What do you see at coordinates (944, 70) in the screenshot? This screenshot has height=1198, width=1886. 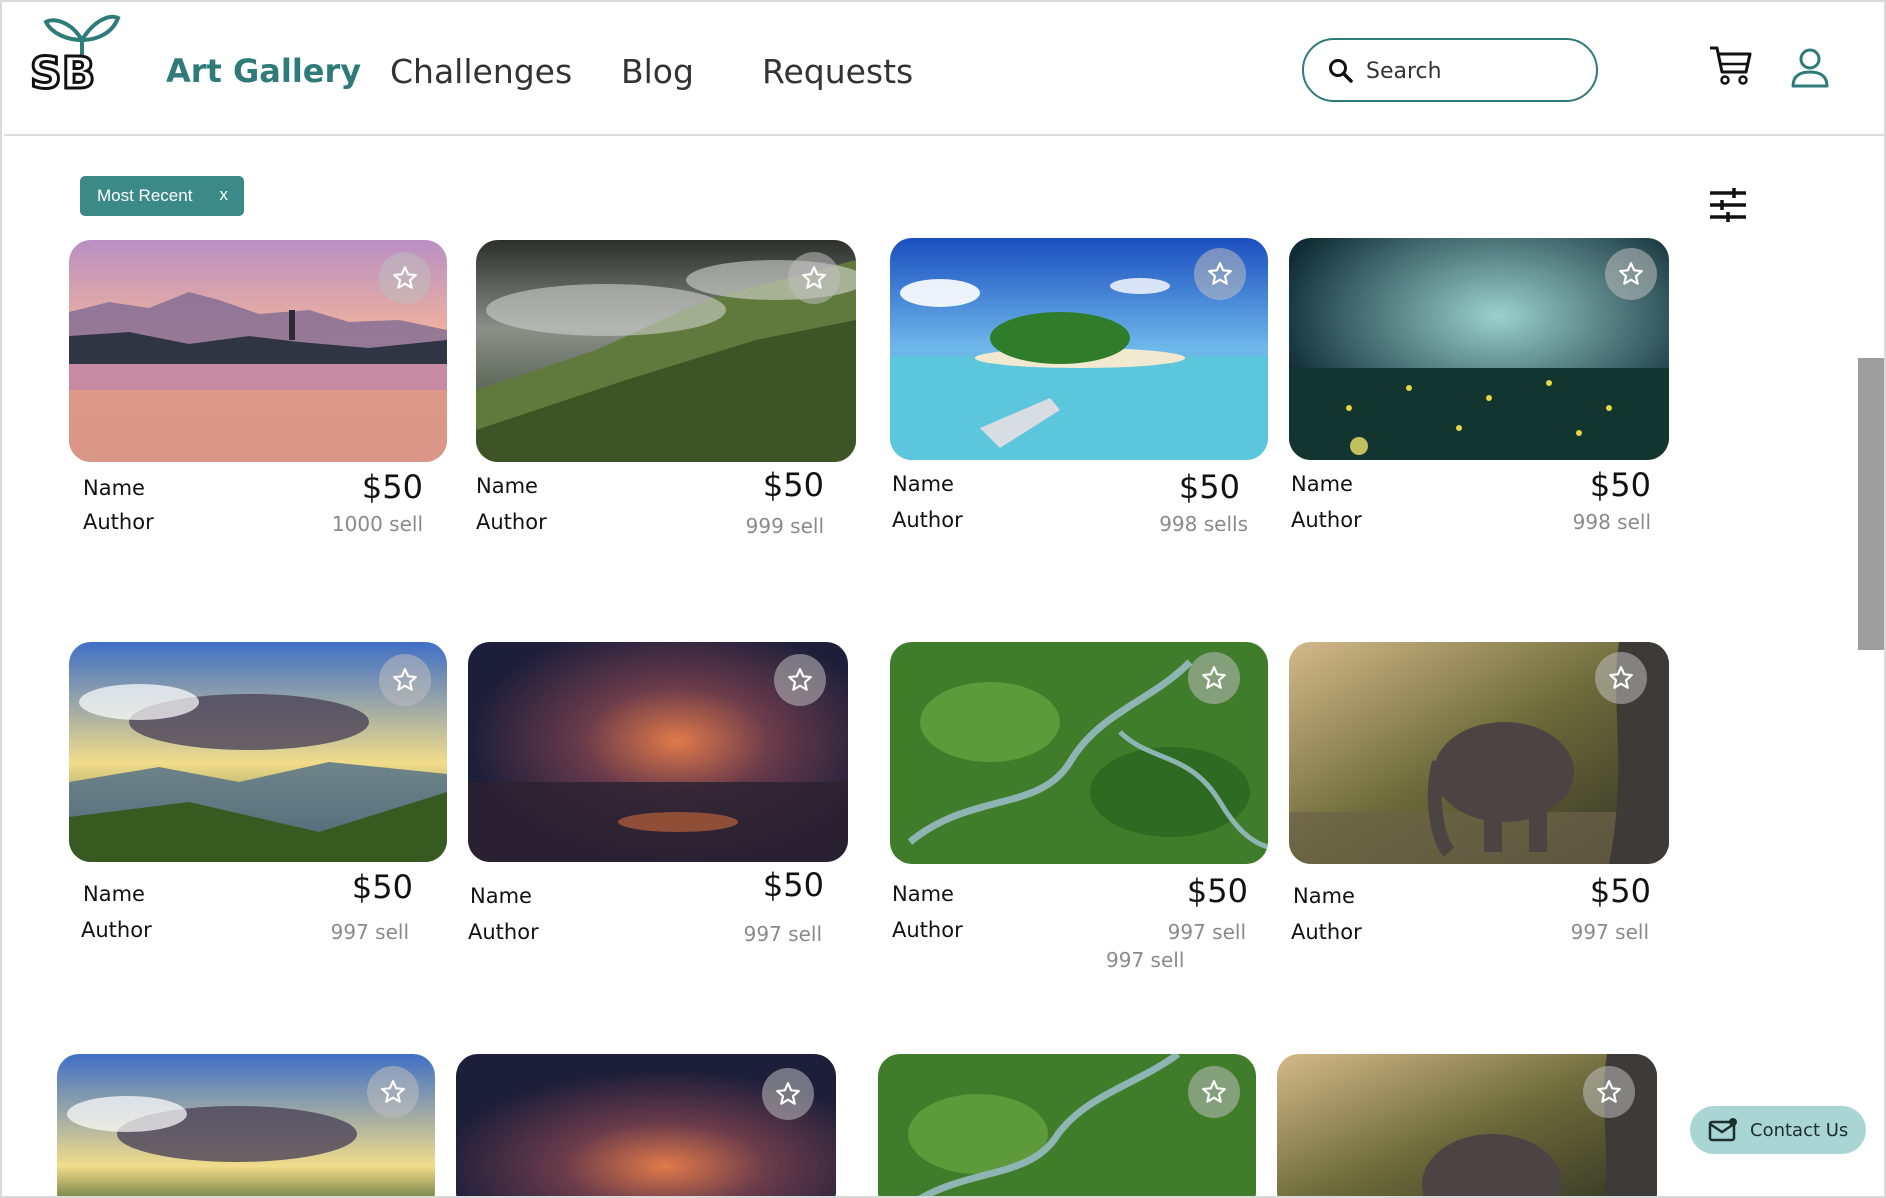 I see `top-header: SB Art Gallery Challenges Blog Requests` at bounding box center [944, 70].